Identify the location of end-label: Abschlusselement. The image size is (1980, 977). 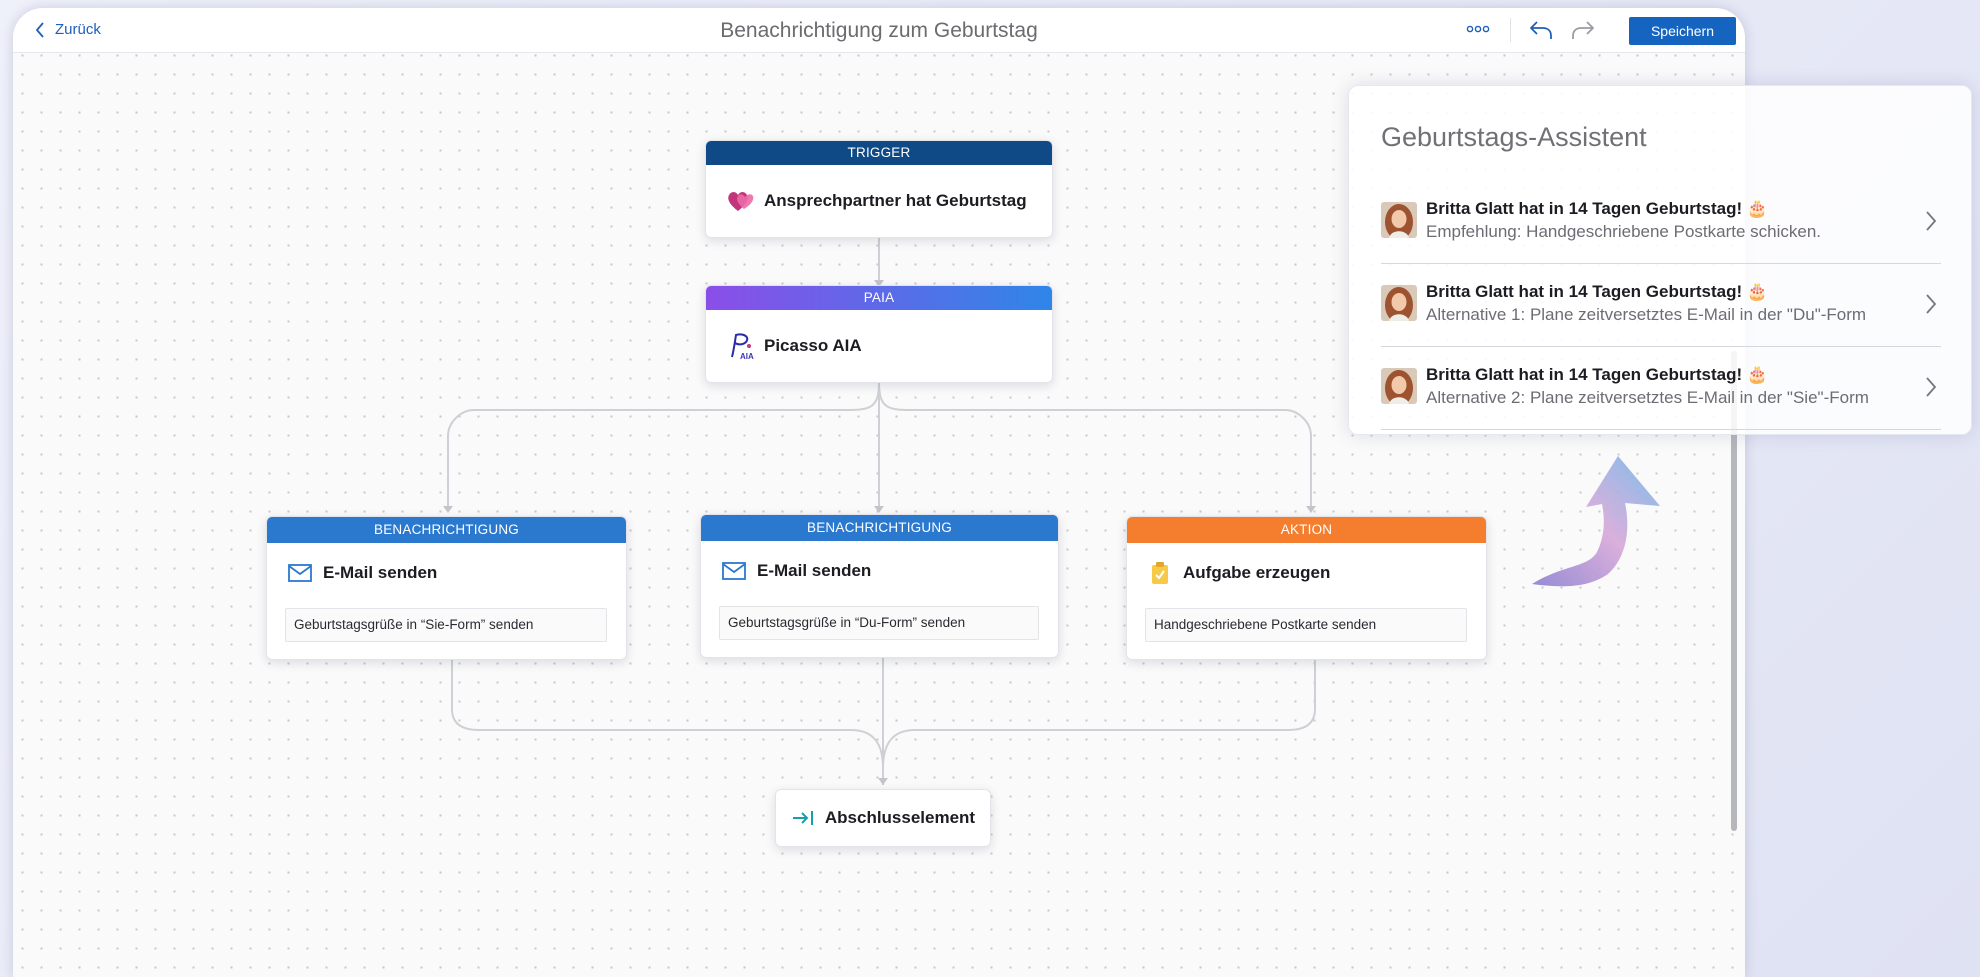
(900, 817).